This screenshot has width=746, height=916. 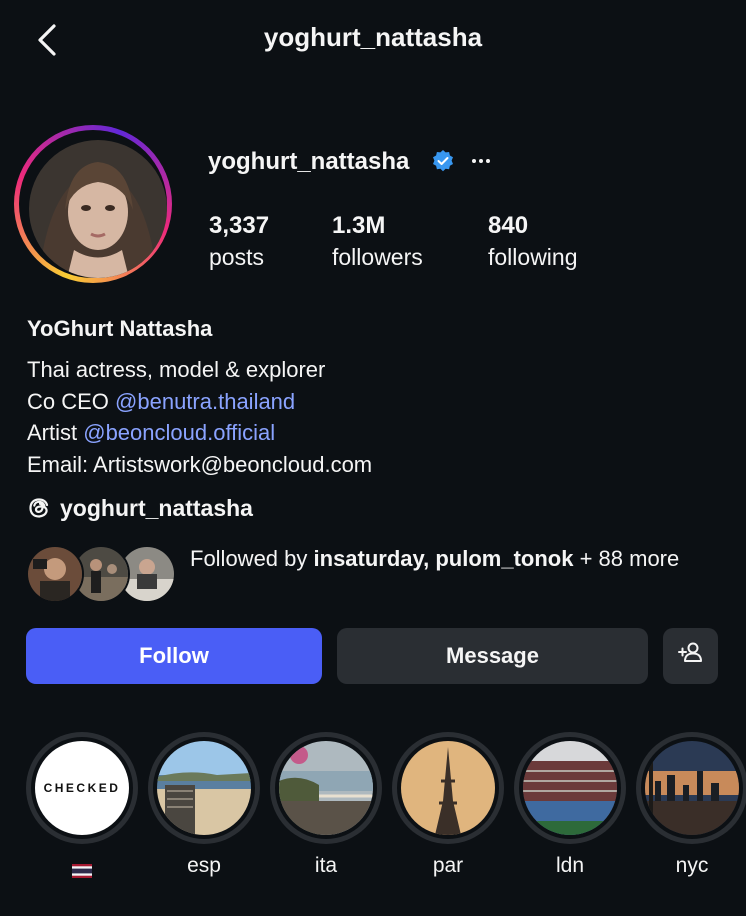 I want to click on highlight-ita: ita, so click(x=326, y=805).